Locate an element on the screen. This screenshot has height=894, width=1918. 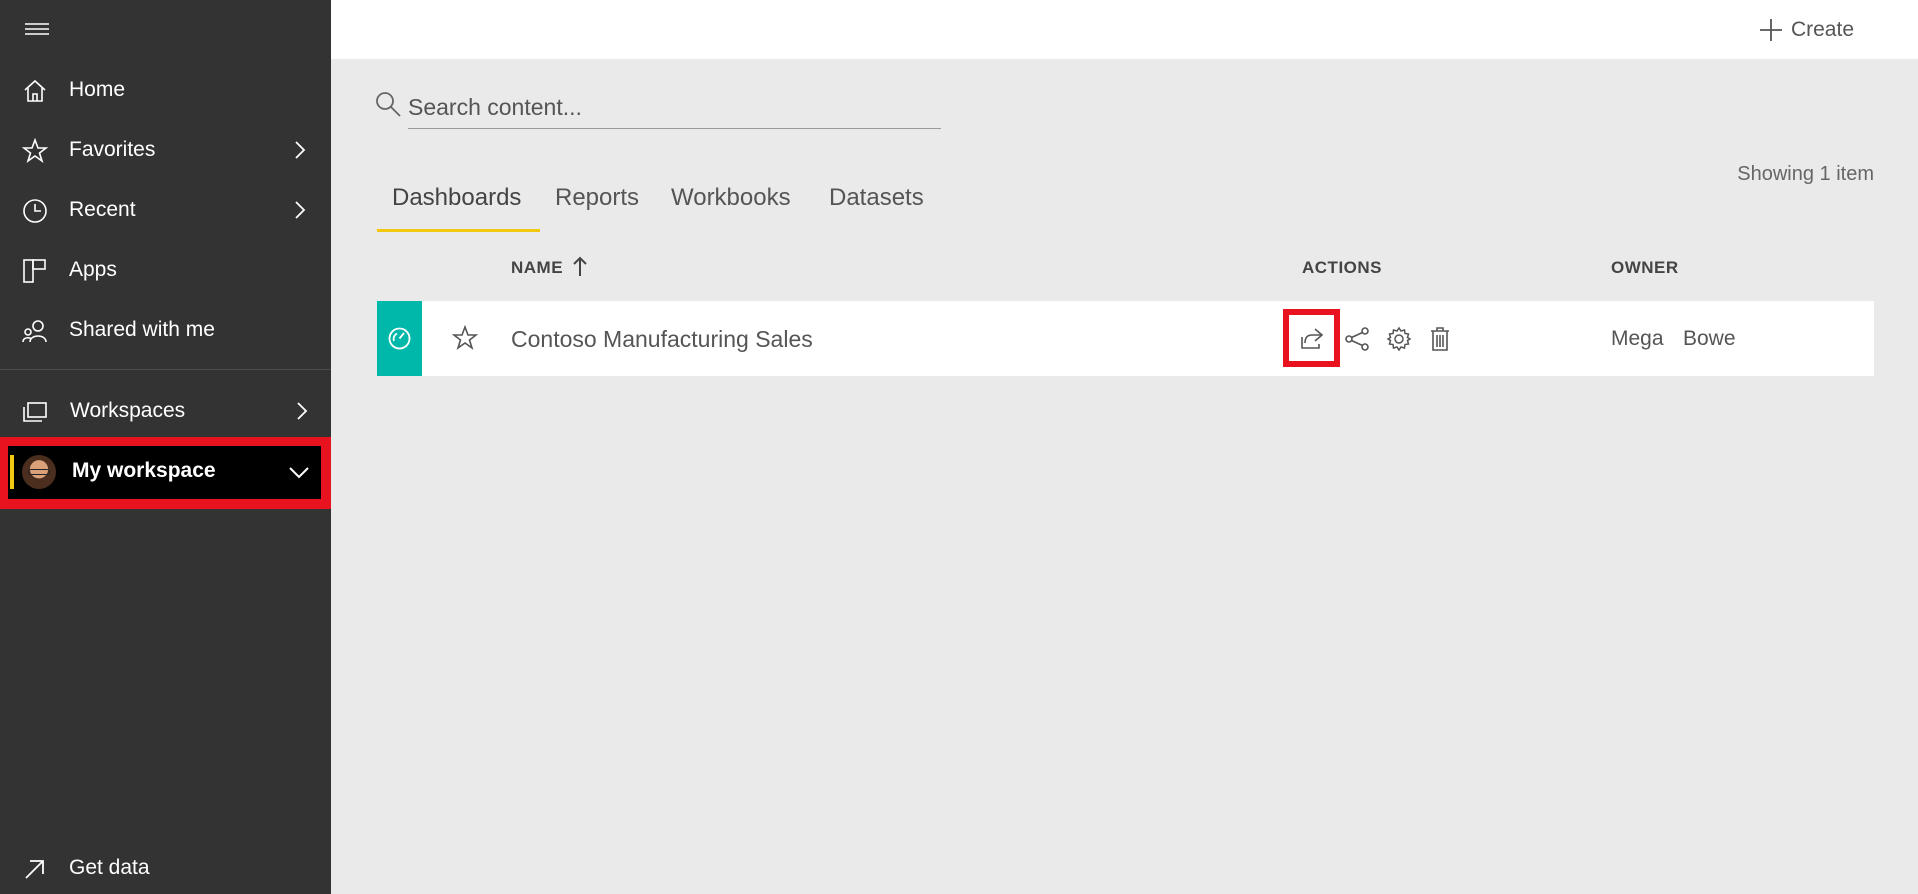
clock-icon is located at coordinates (35, 211).